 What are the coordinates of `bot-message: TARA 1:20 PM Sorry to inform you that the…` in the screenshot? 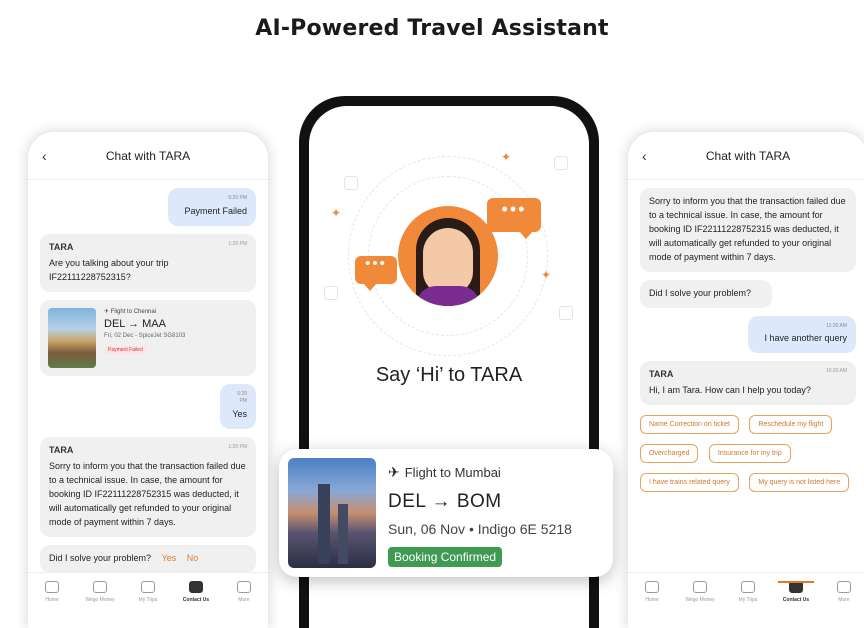 It's located at (148, 486).